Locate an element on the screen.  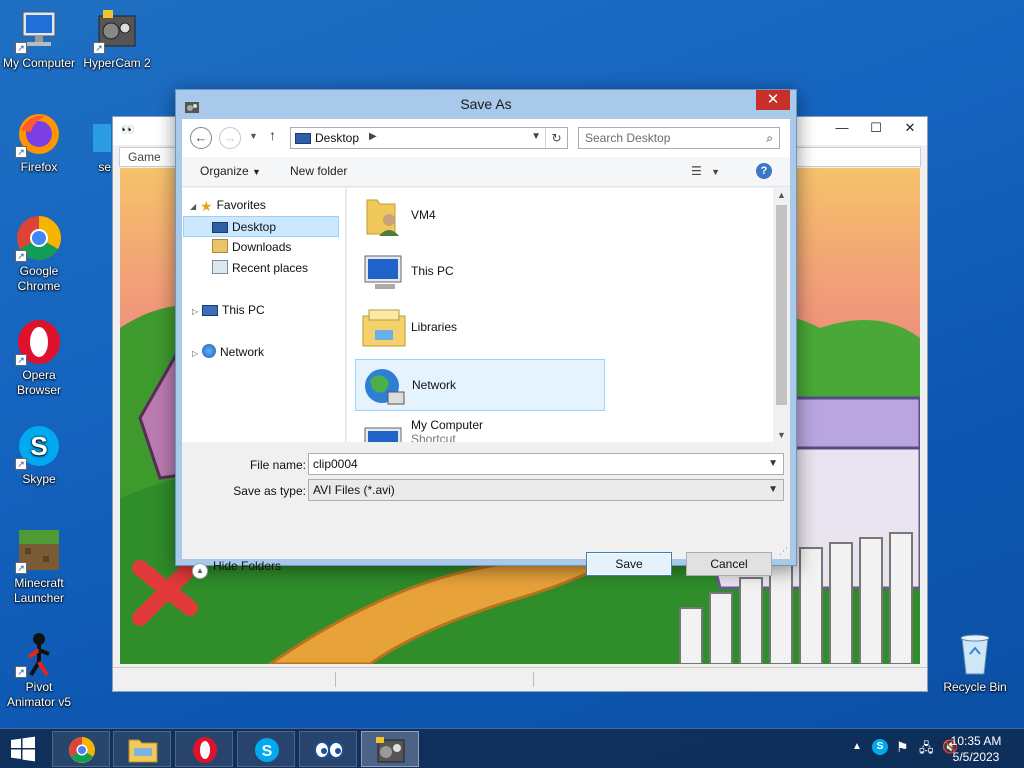
taskbar-file-explorer is located at coordinates (142, 749).